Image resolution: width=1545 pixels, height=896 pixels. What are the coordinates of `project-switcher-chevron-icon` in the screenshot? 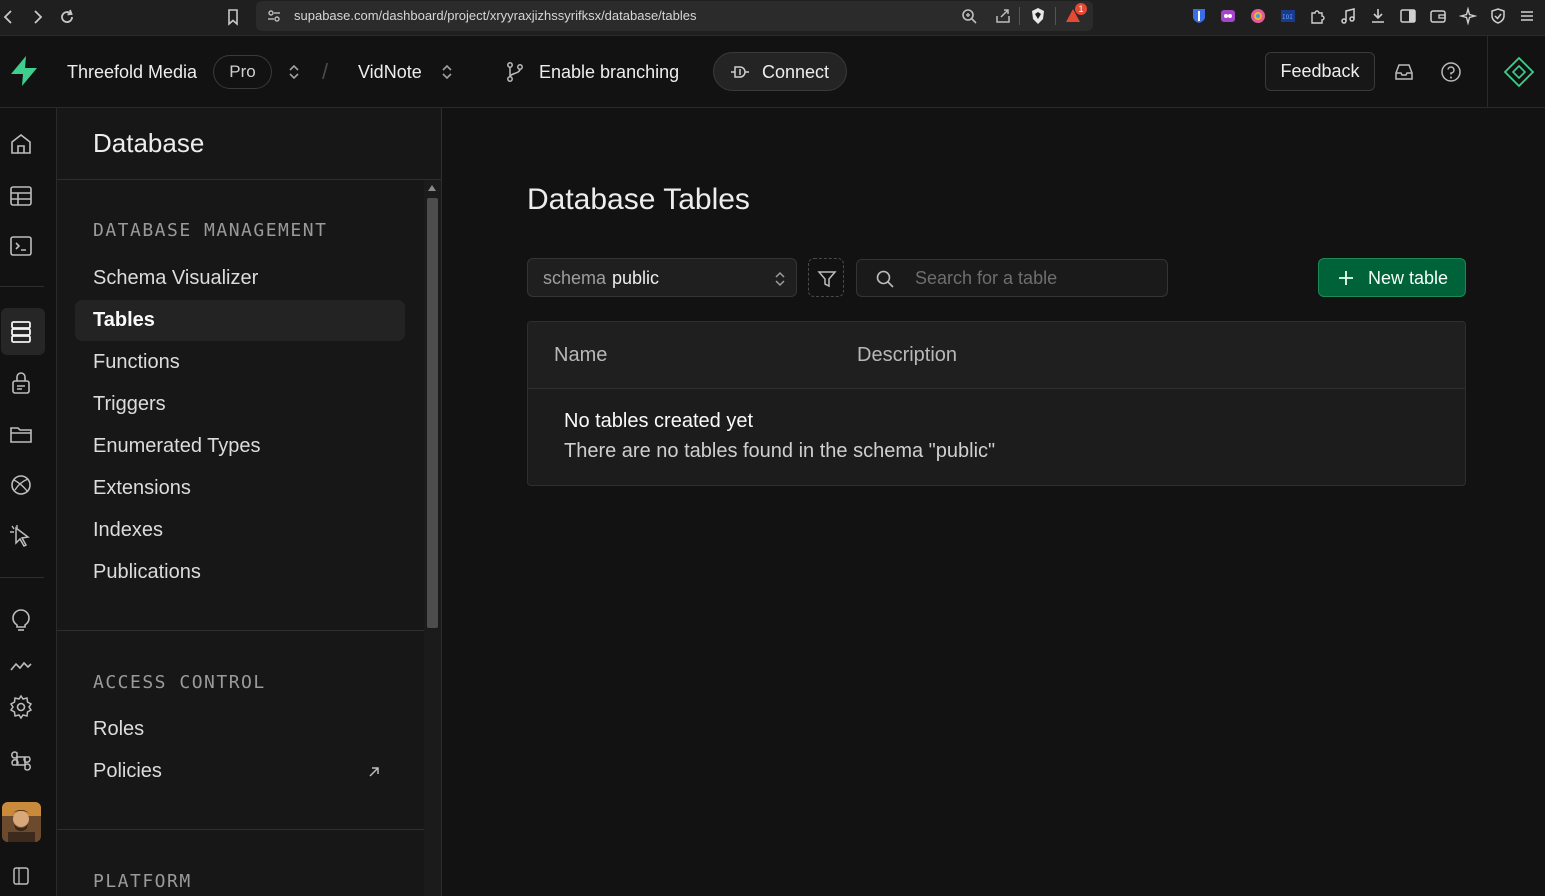 It's located at (447, 72).